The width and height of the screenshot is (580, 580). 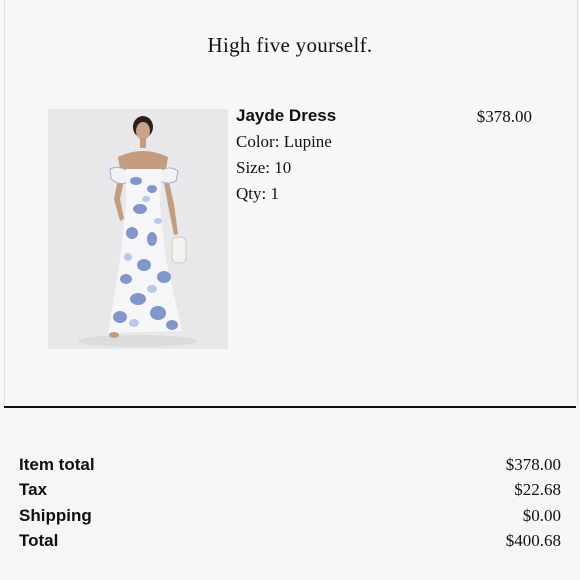 What do you see at coordinates (290, 45) in the screenshot?
I see `page-title: High five yourself.` at bounding box center [290, 45].